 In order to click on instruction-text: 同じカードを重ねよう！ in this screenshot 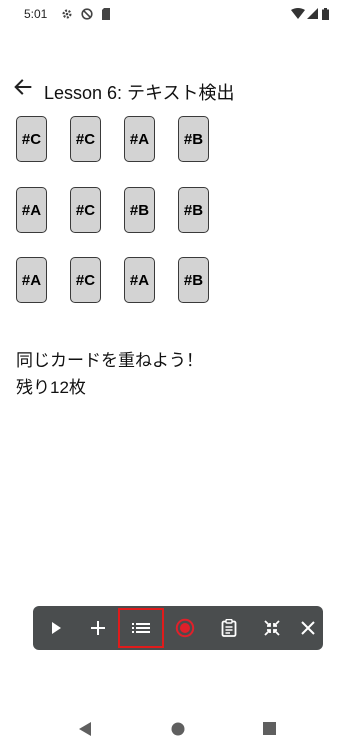, I will do `click(109, 360)`.